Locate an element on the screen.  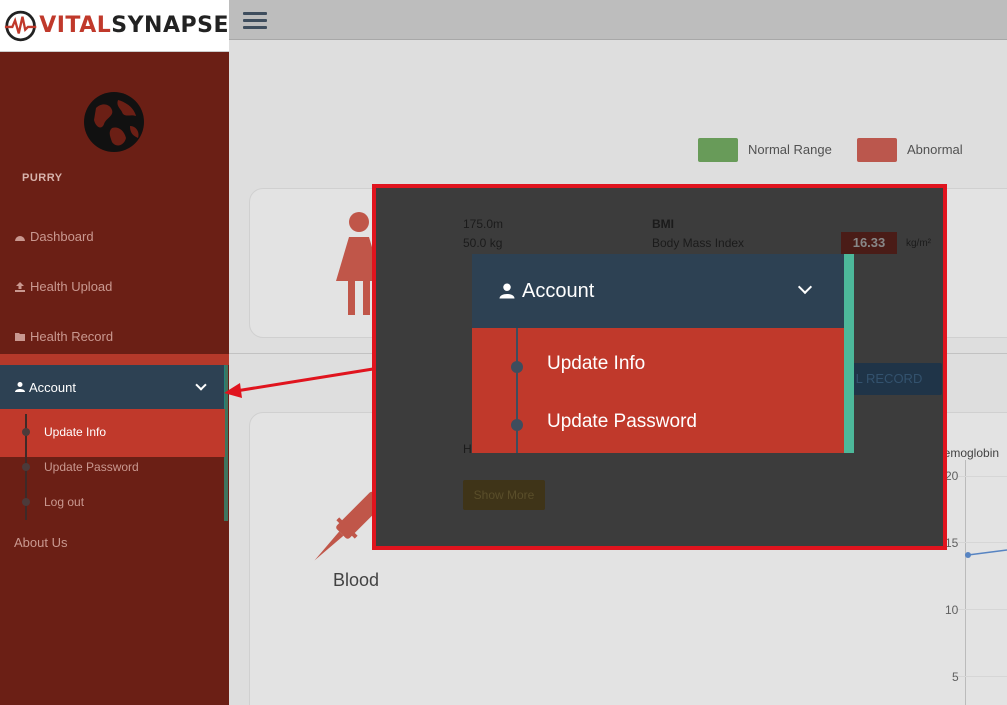
zoomed-submenu is located at coordinates (658, 390).